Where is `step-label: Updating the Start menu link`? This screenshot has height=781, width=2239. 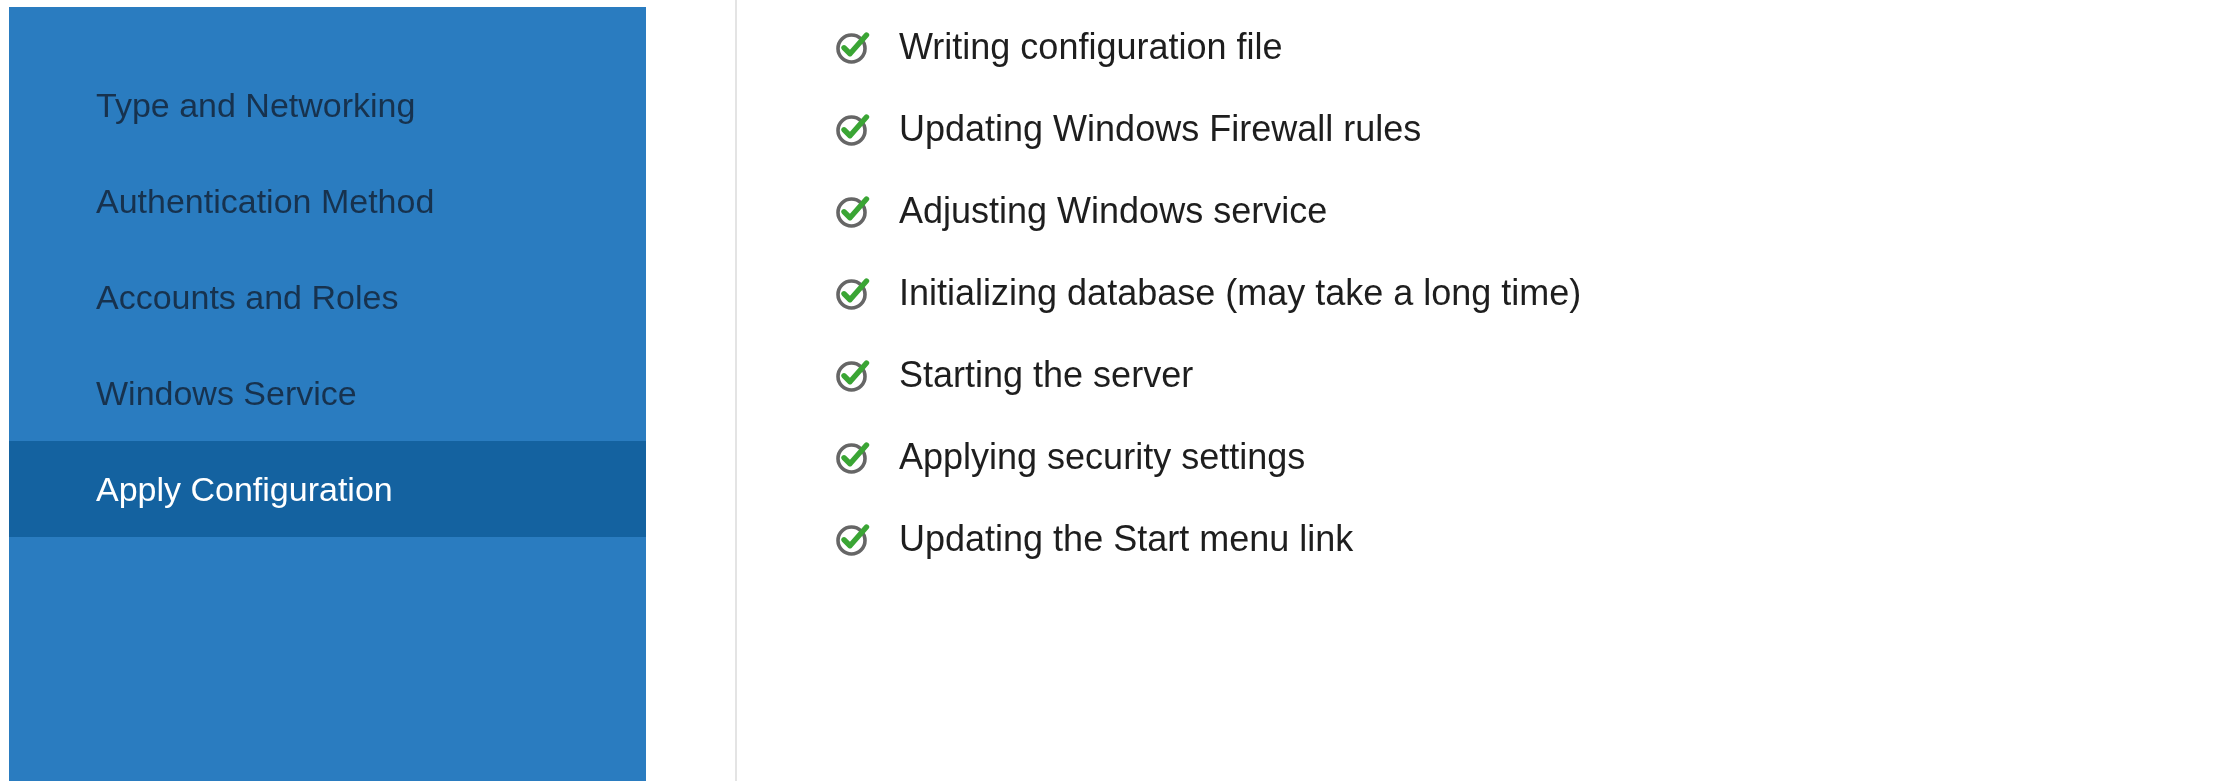
step-label: Updating the Start menu link is located at coordinates (1126, 539).